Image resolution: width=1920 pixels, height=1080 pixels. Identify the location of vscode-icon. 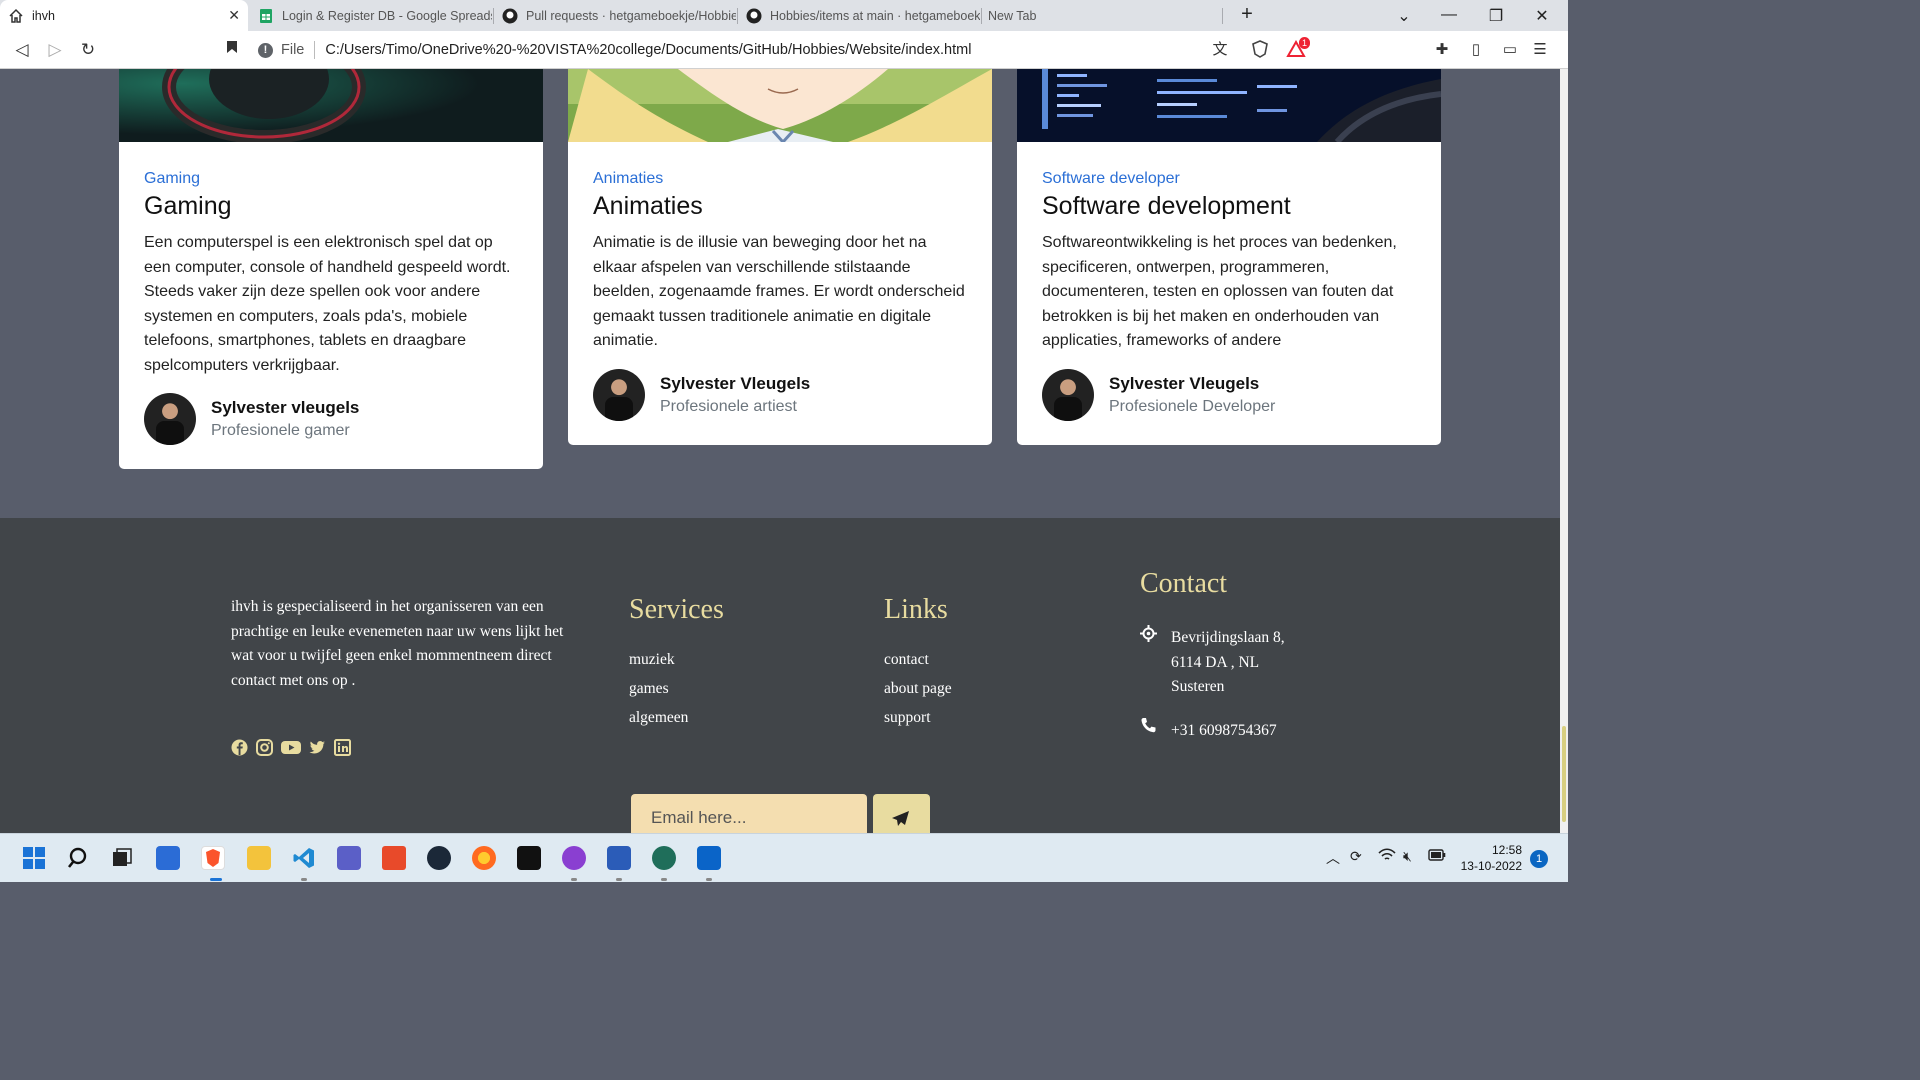
(304, 858).